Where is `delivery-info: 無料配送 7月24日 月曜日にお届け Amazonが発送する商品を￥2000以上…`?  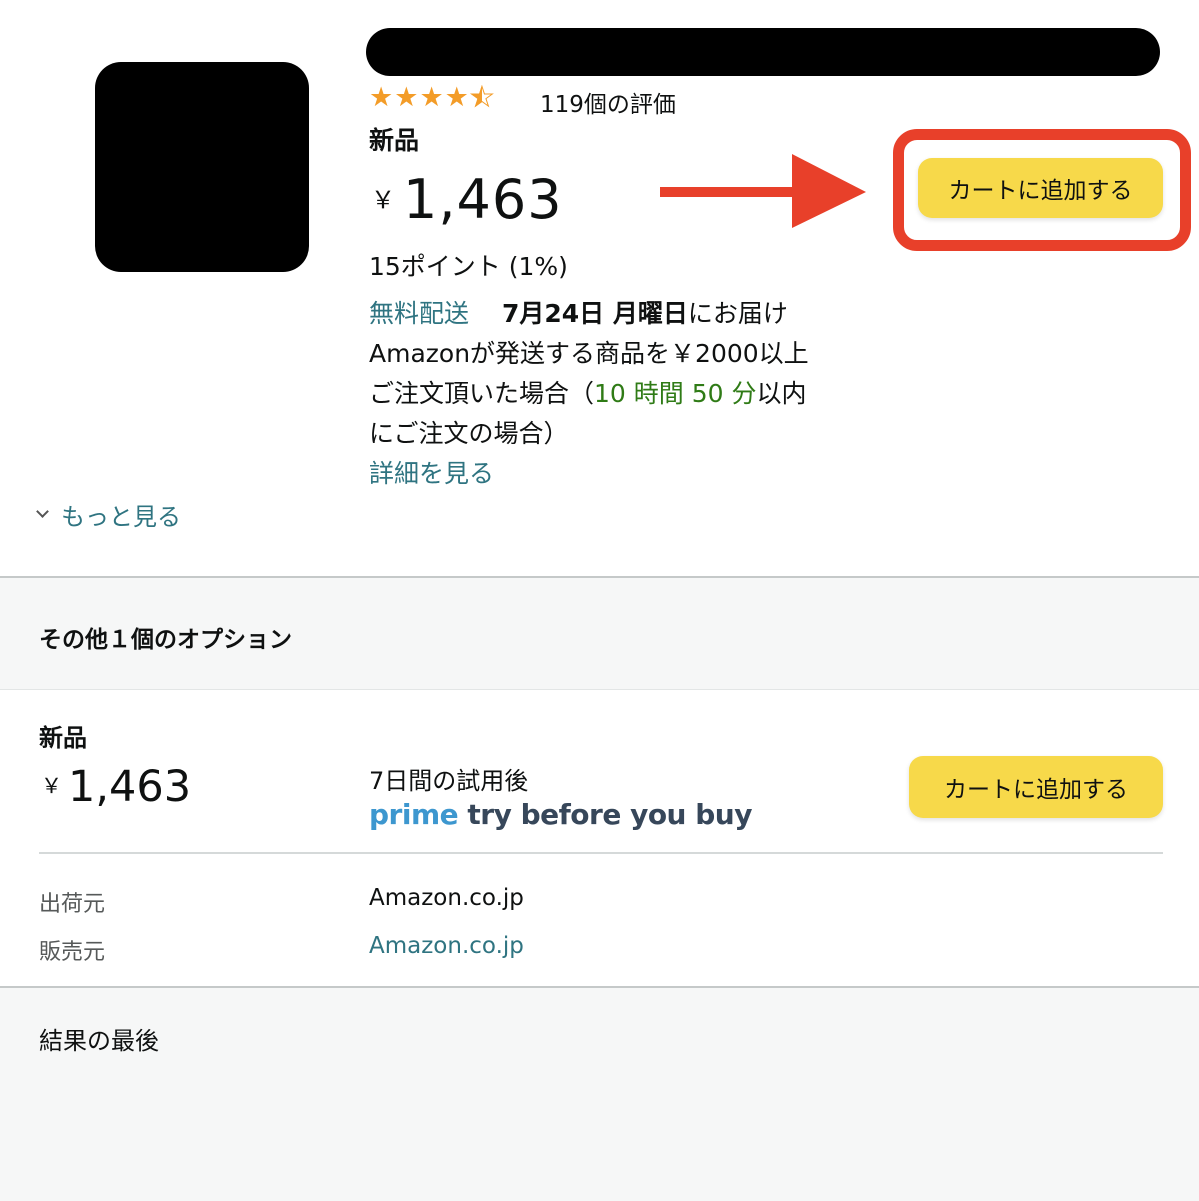 delivery-info: 無料配送 7月24日 月曜日にお届け Amazonが発送する商品を￥2000以上… is located at coordinates (591, 394).